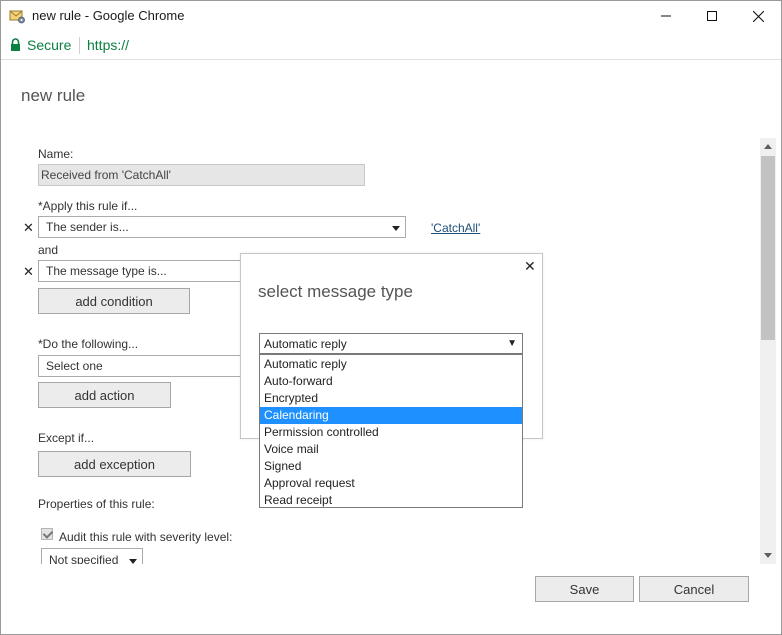  I want to click on add-condition-button: add condition, so click(114, 301).